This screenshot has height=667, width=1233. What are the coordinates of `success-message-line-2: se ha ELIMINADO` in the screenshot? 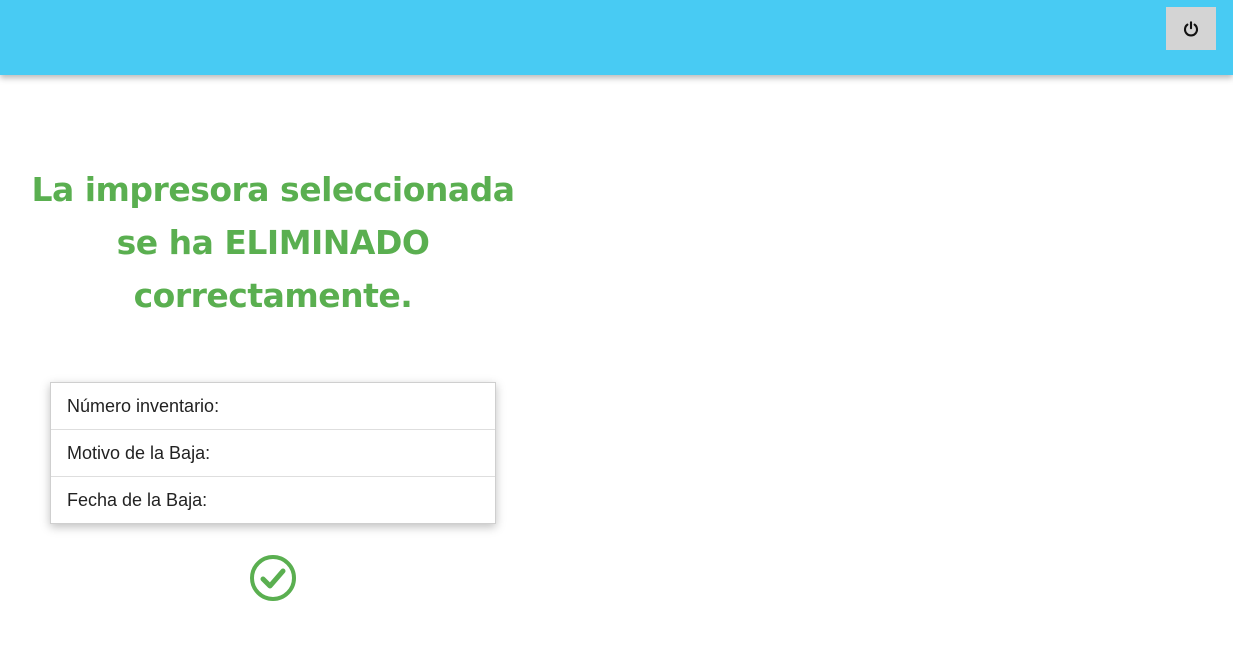 It's located at (273, 242).